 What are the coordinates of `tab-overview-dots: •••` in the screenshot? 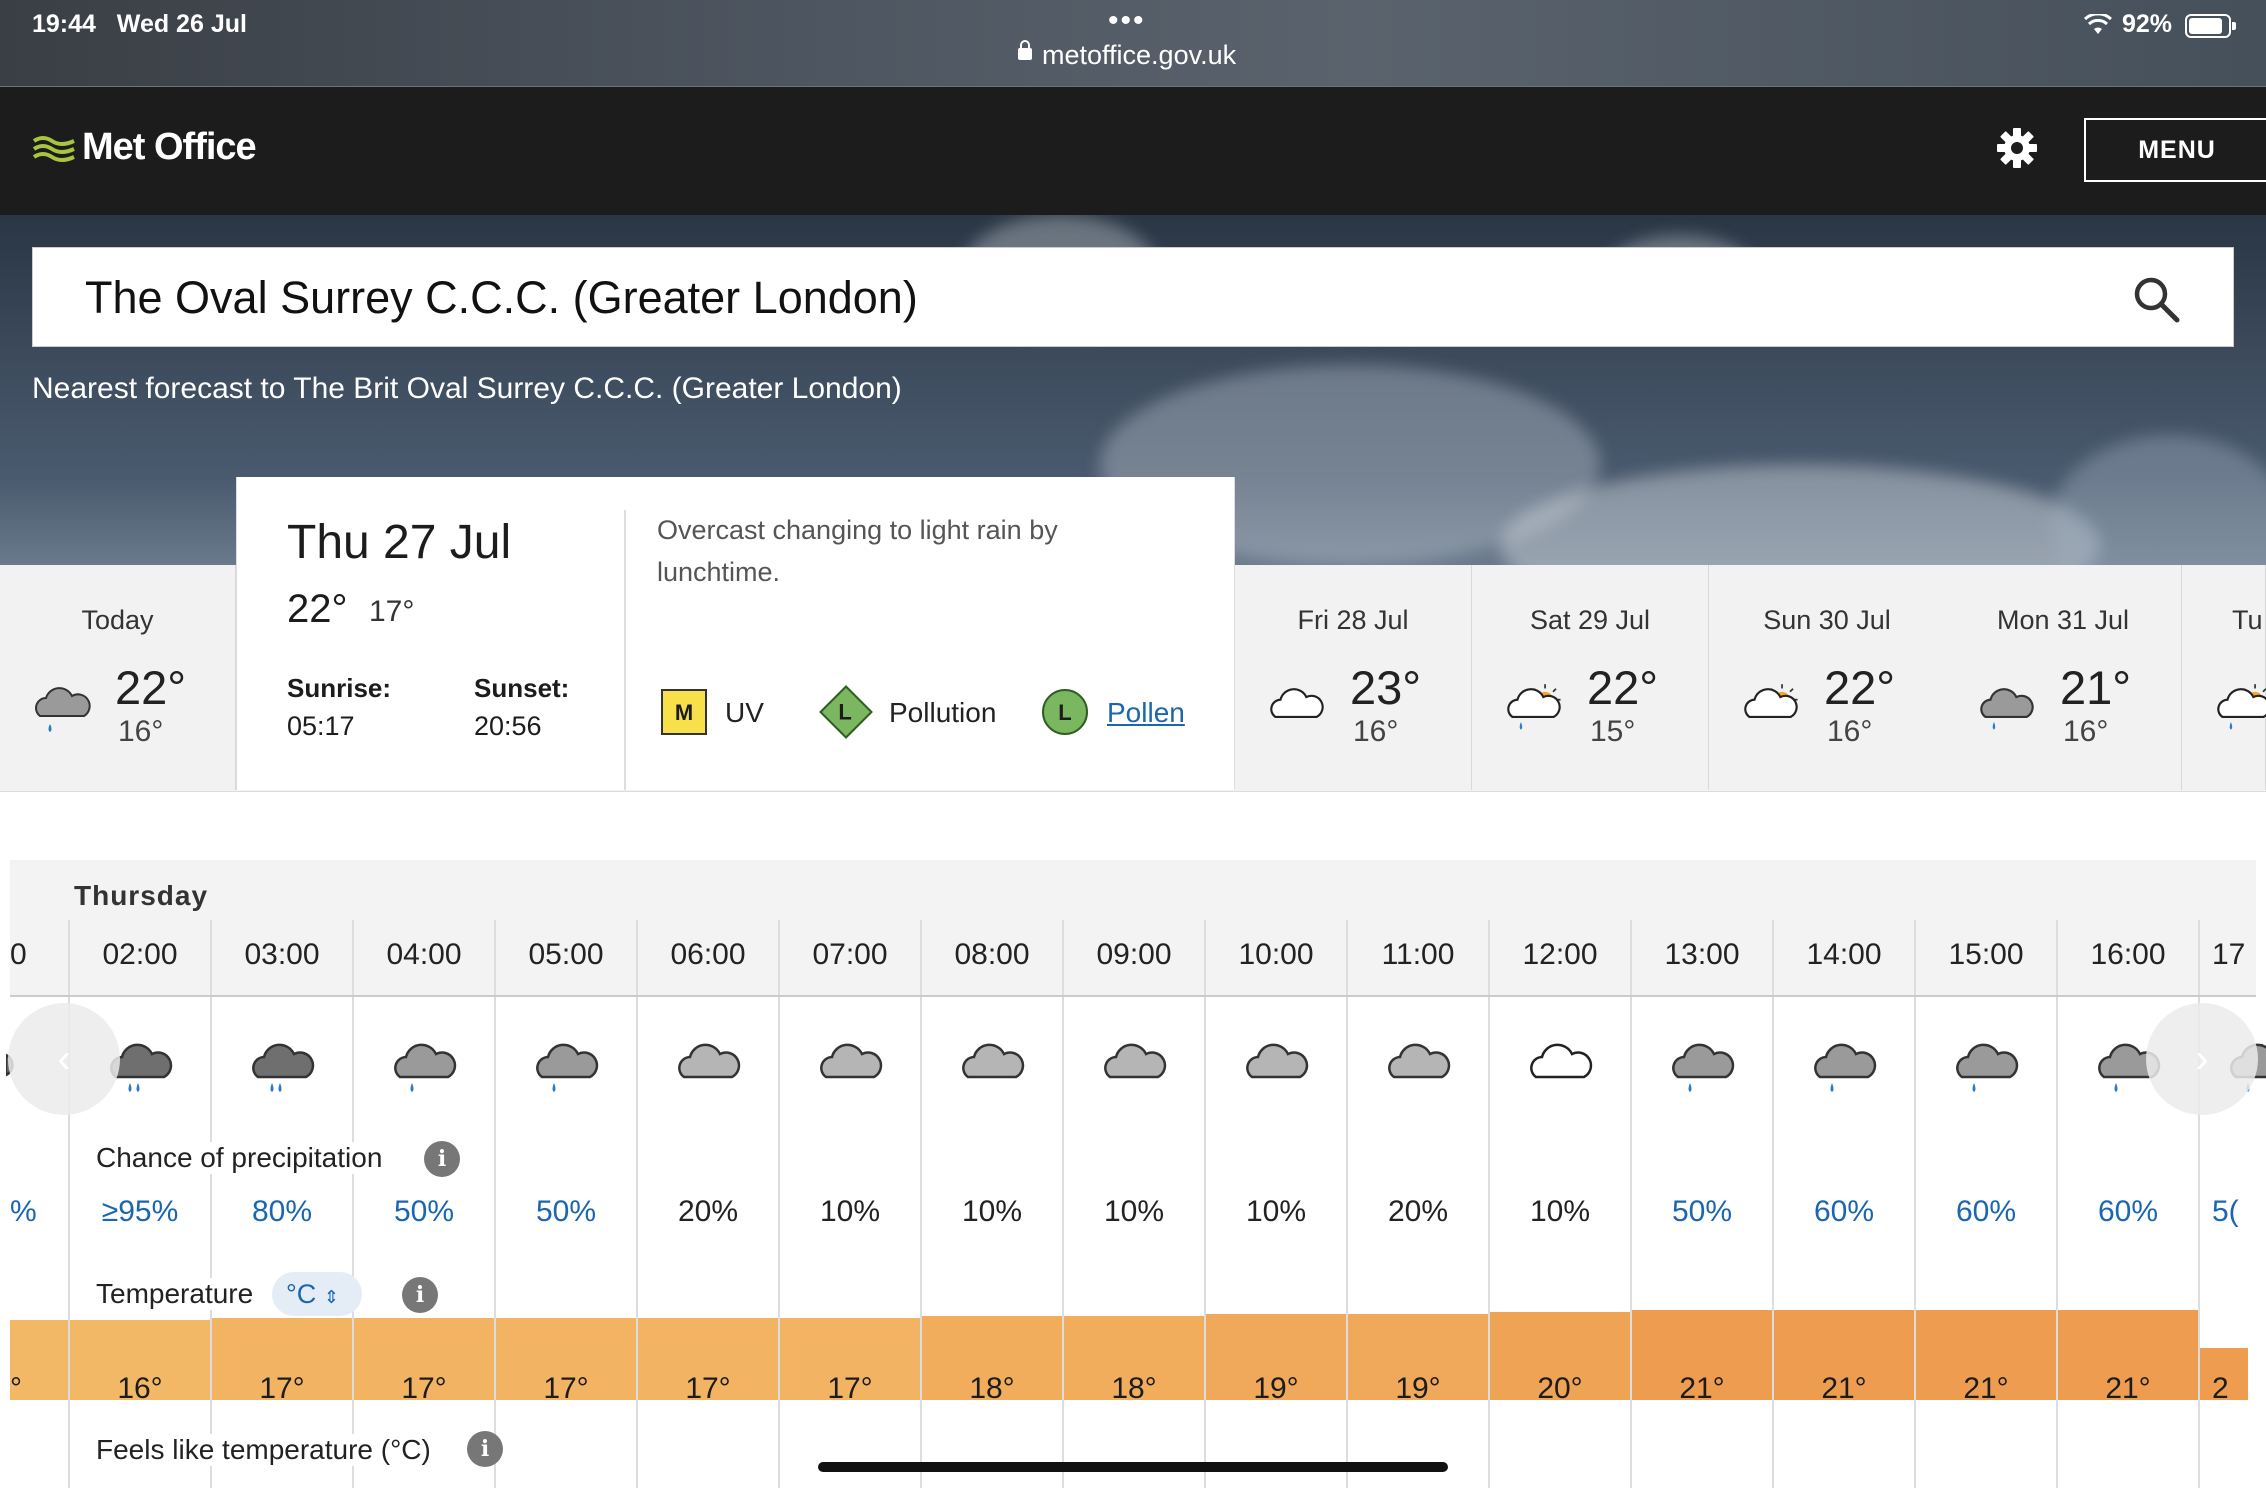 It's located at (1127, 21).